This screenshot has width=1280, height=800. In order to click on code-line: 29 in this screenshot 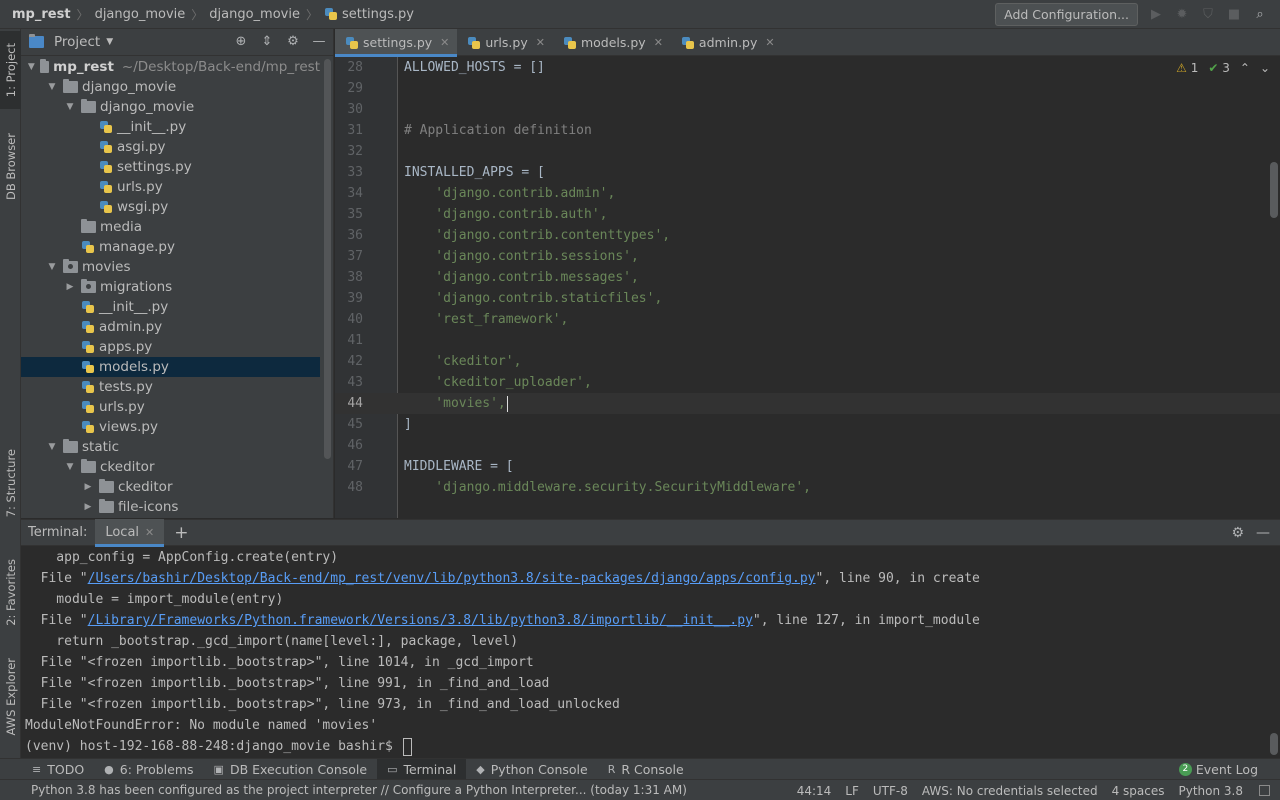, I will do `click(807, 88)`.